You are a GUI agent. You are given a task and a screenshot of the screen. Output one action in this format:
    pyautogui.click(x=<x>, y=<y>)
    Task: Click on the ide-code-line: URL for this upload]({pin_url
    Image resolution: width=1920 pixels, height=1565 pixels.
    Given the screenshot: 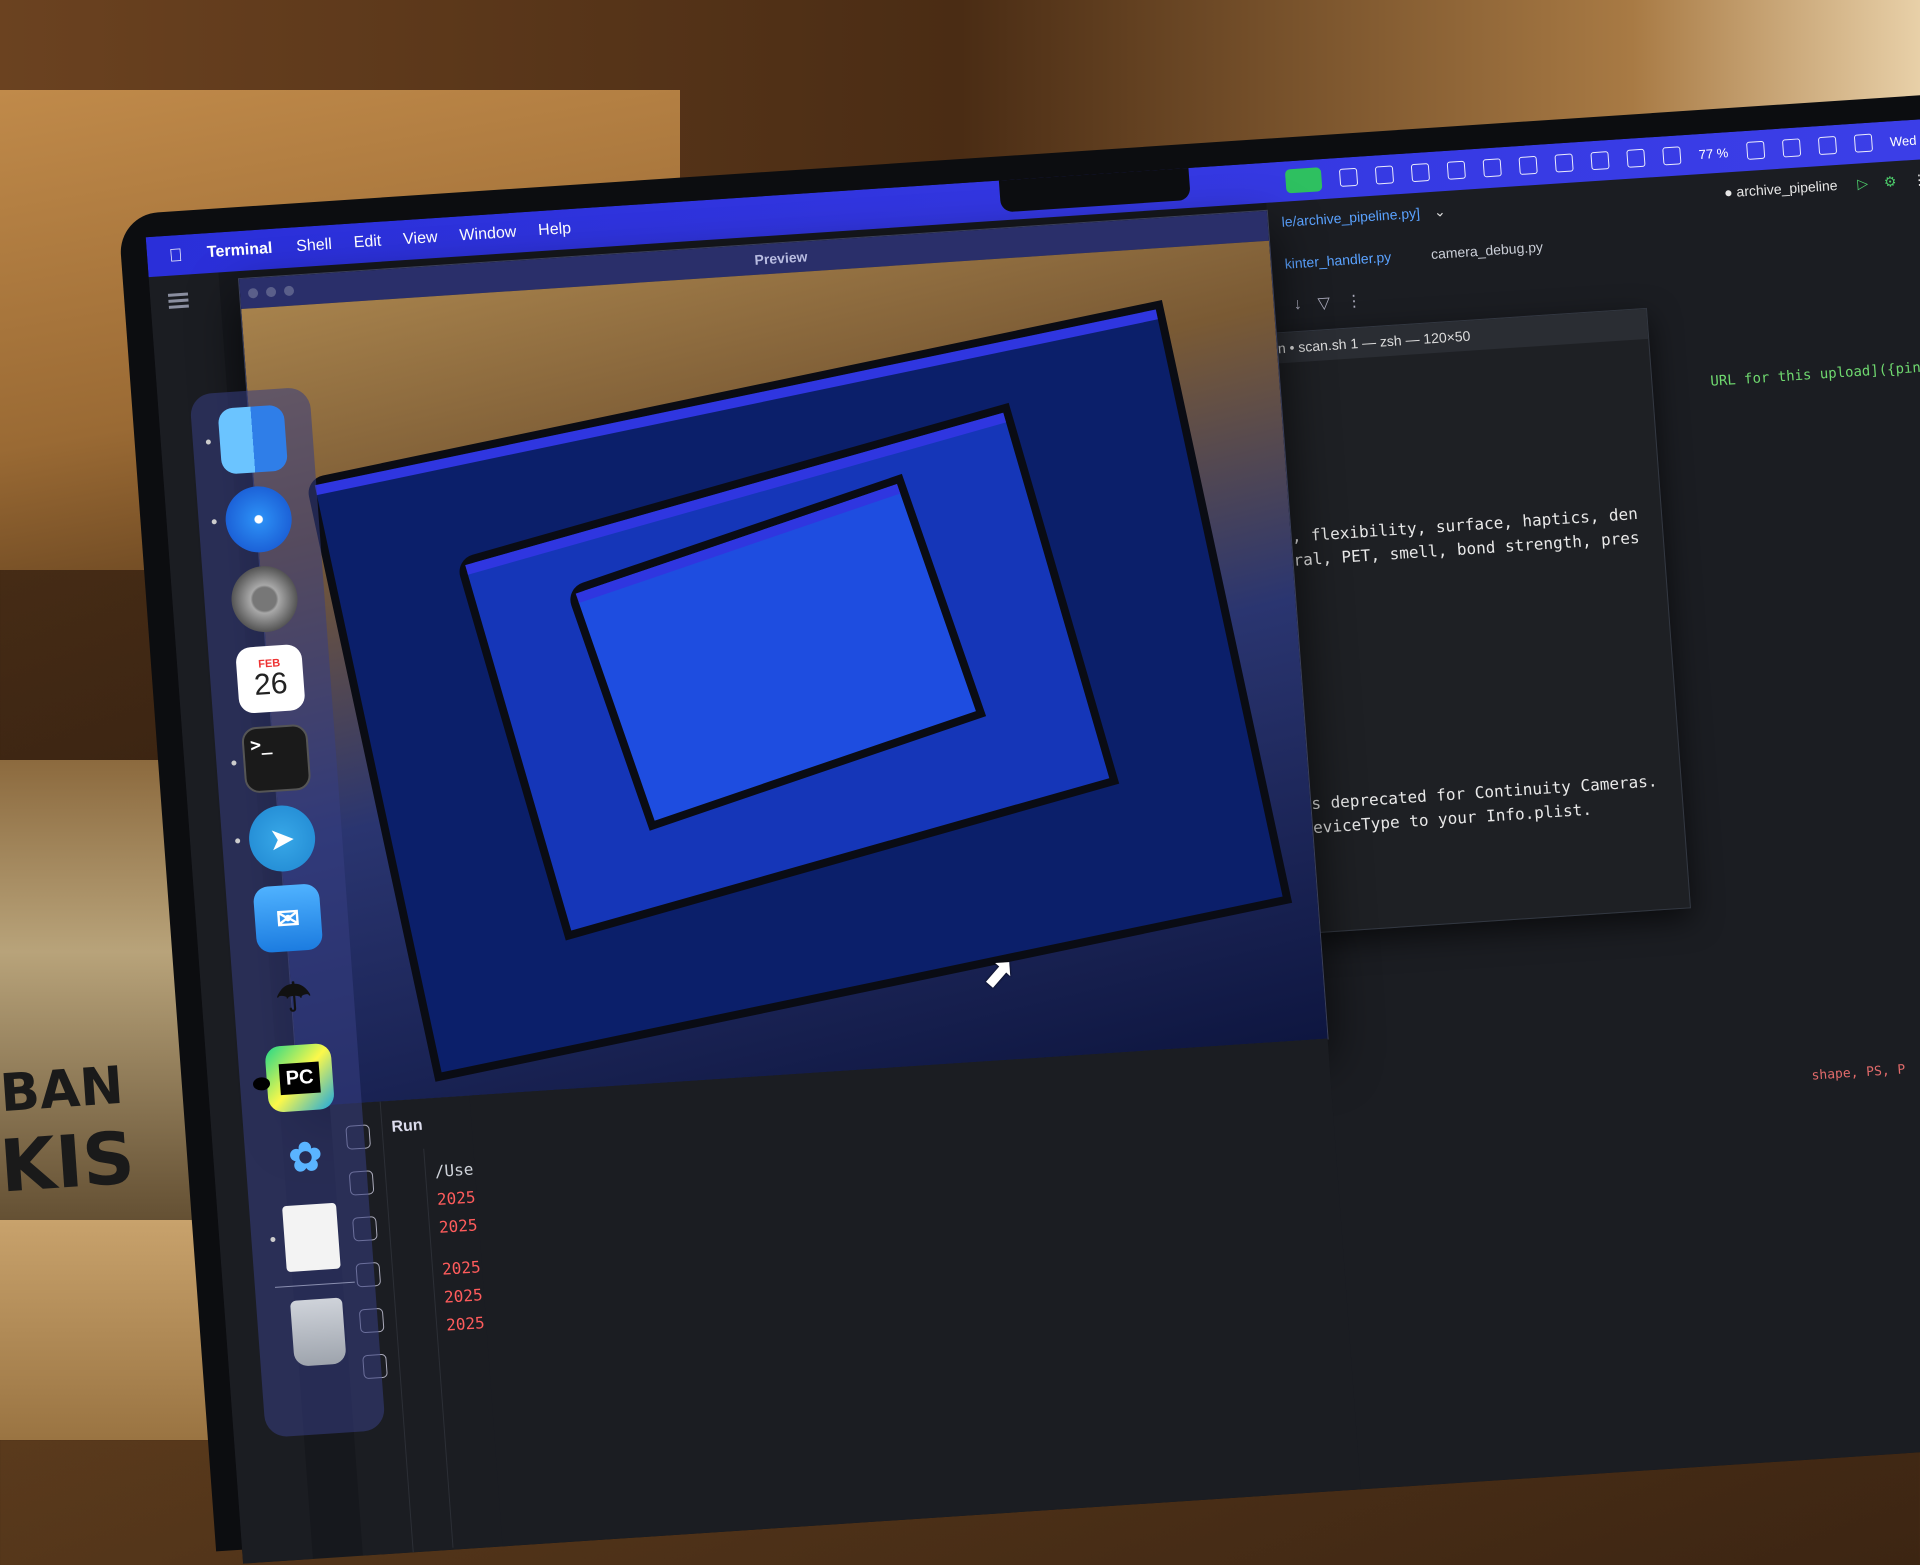 What is the action you would take?
    pyautogui.click(x=1814, y=373)
    